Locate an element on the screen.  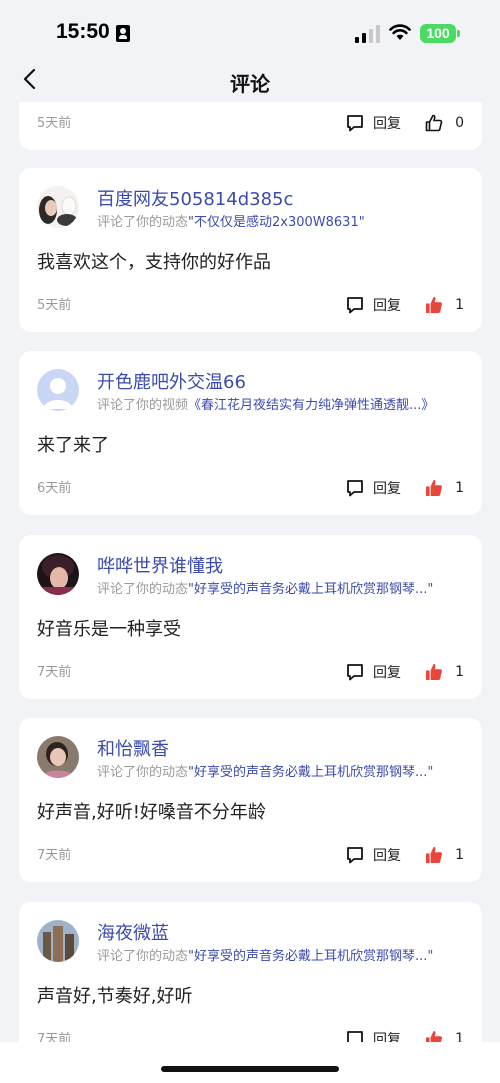
activity-prefix: 评论了你的视频 is located at coordinates (143, 405).